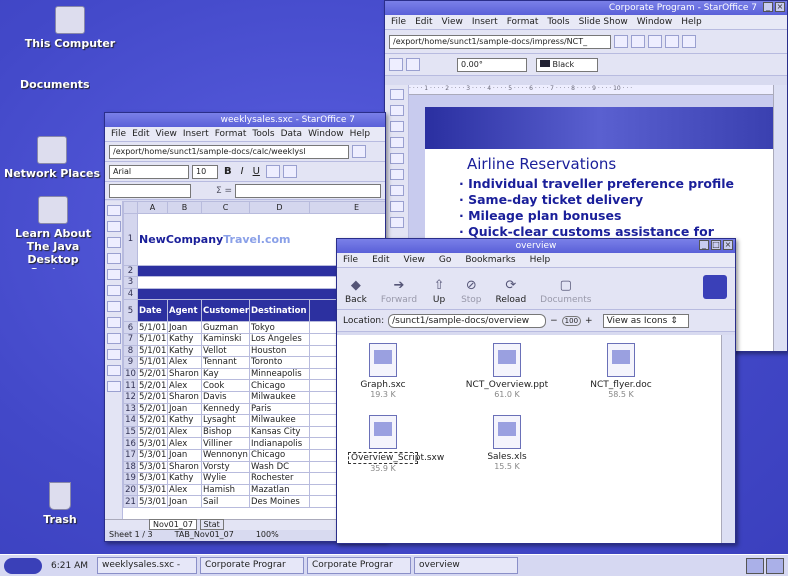  What do you see at coordinates (53, 232) in the screenshot?
I see `desktop-icon-learn-java: Learn About The Java Desktop System` at bounding box center [53, 232].